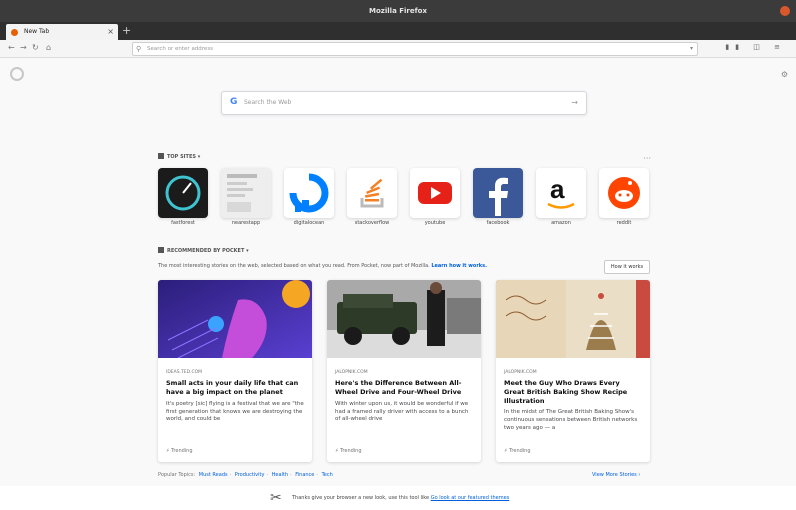 This screenshot has height=510, width=796. What do you see at coordinates (785, 11) in the screenshot?
I see `window-close-button` at bounding box center [785, 11].